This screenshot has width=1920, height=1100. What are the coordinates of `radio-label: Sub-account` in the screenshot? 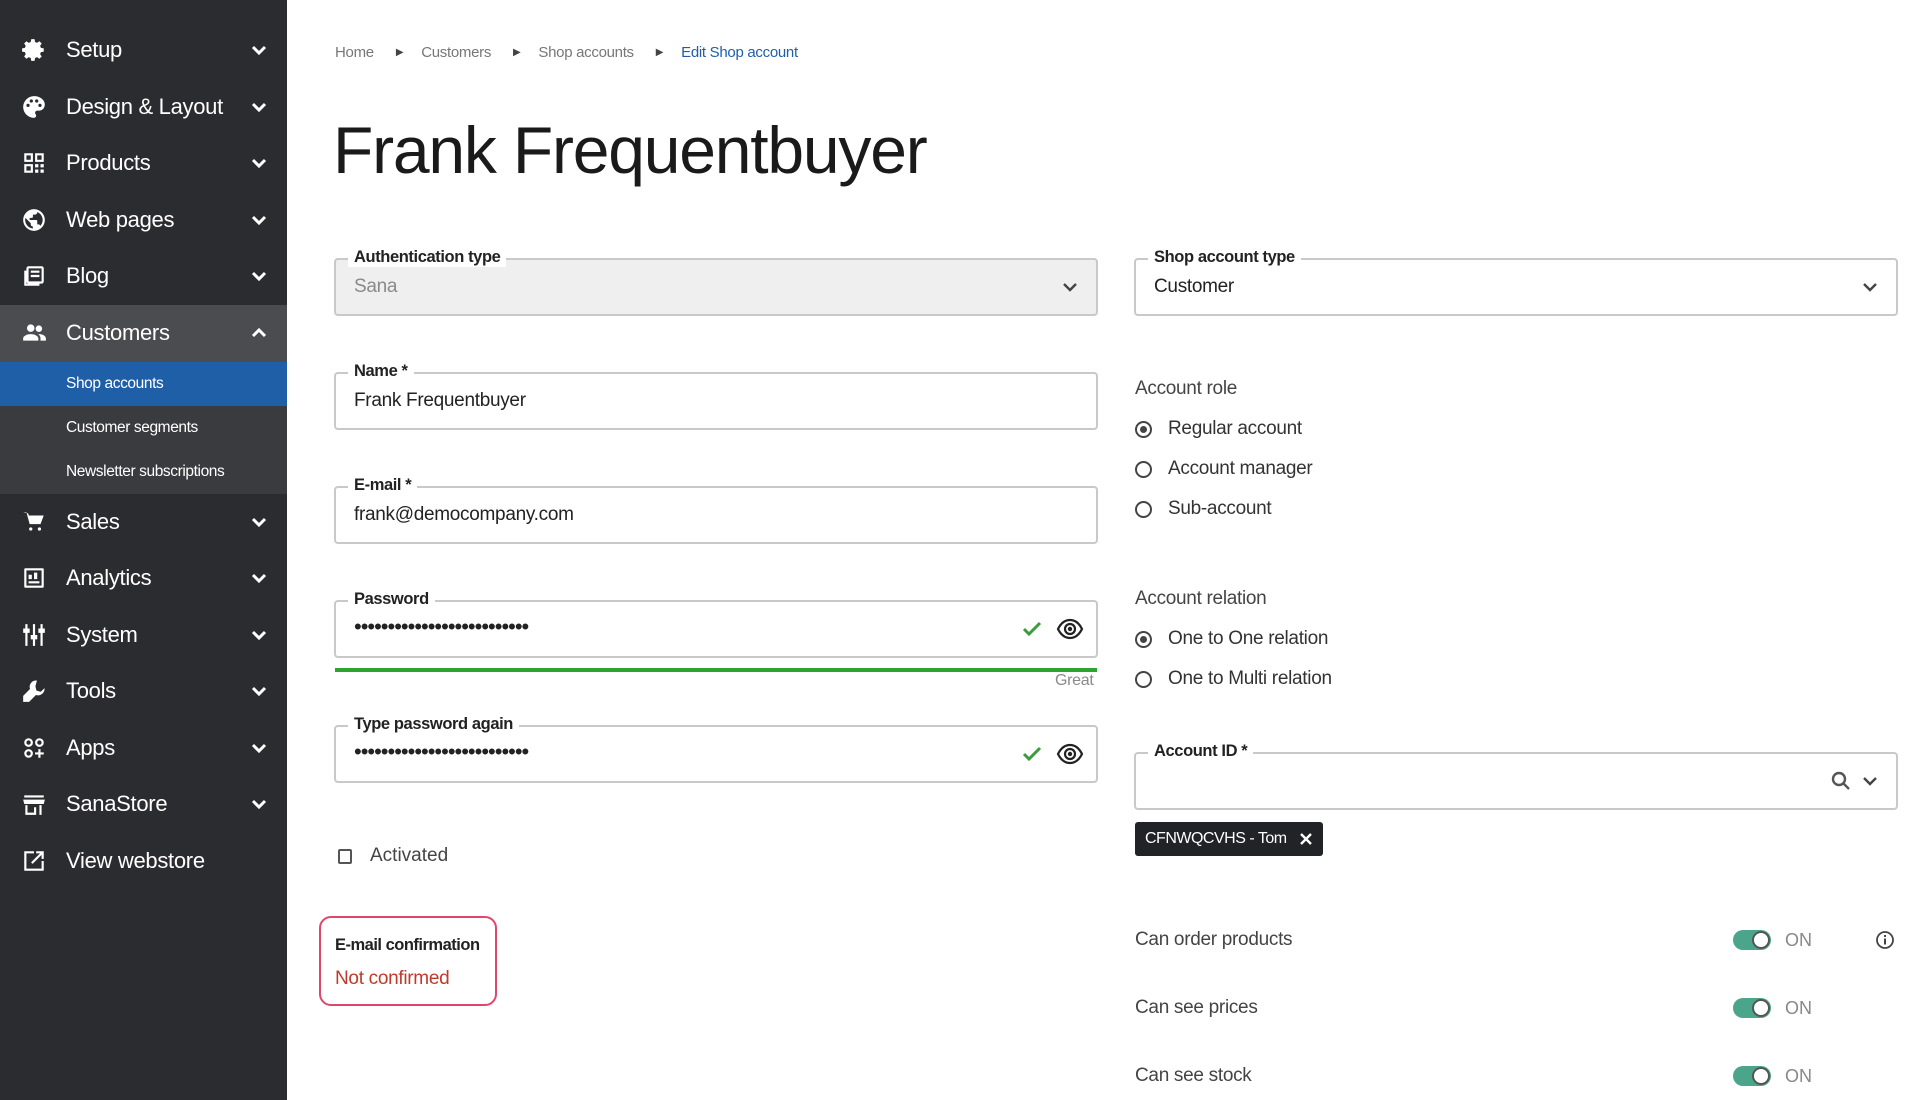 It's located at (1220, 508).